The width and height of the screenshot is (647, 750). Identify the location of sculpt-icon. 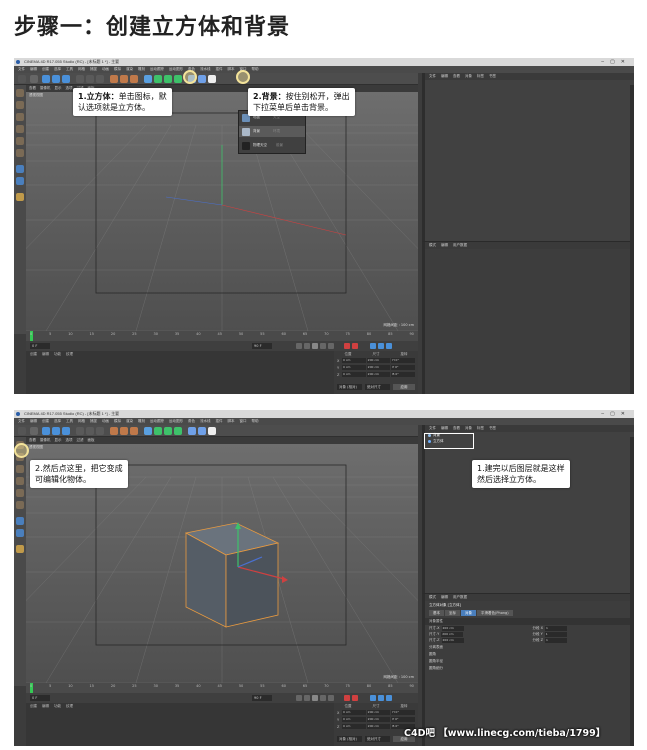
(20, 197).